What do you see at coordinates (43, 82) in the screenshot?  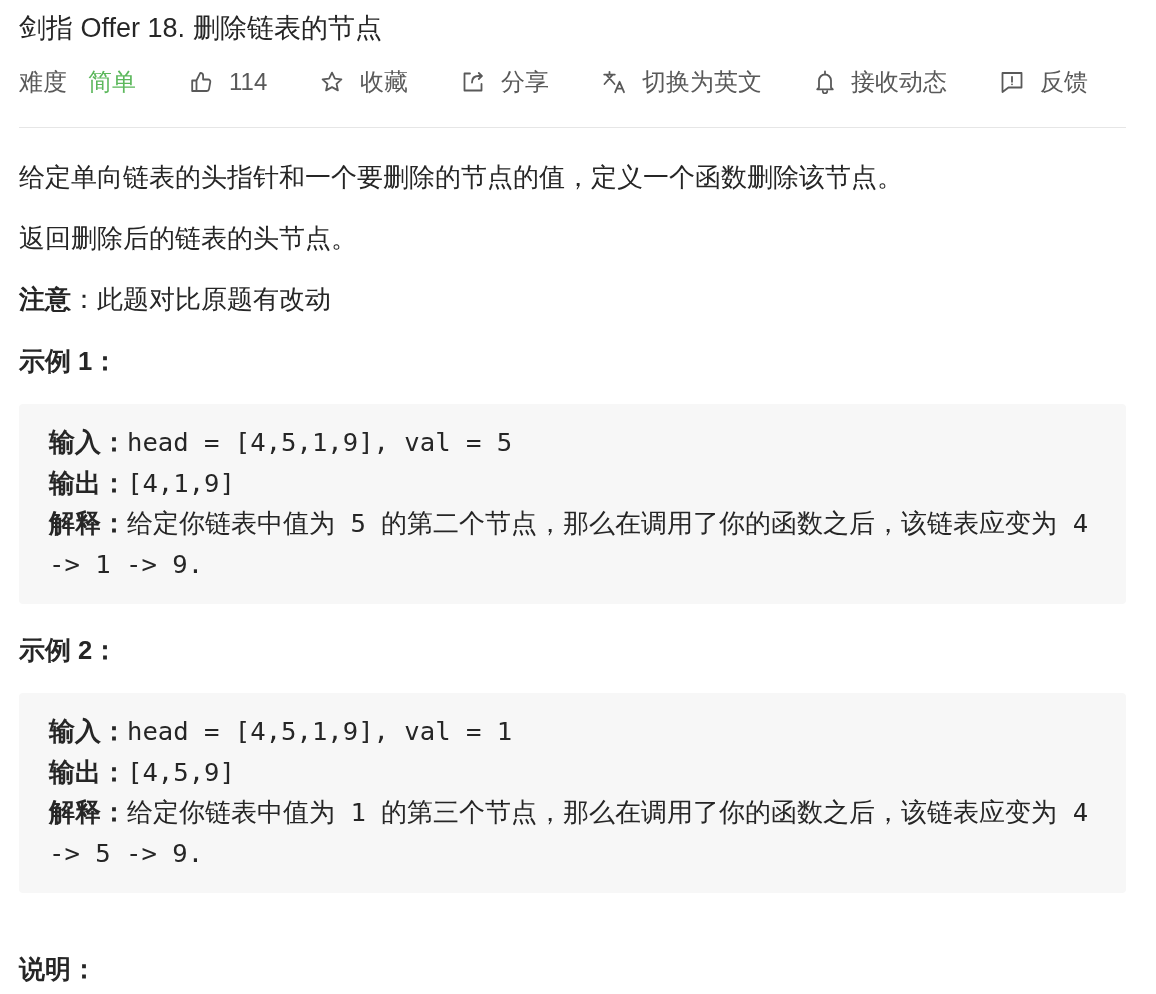 I see `difficulty-label: 难度` at bounding box center [43, 82].